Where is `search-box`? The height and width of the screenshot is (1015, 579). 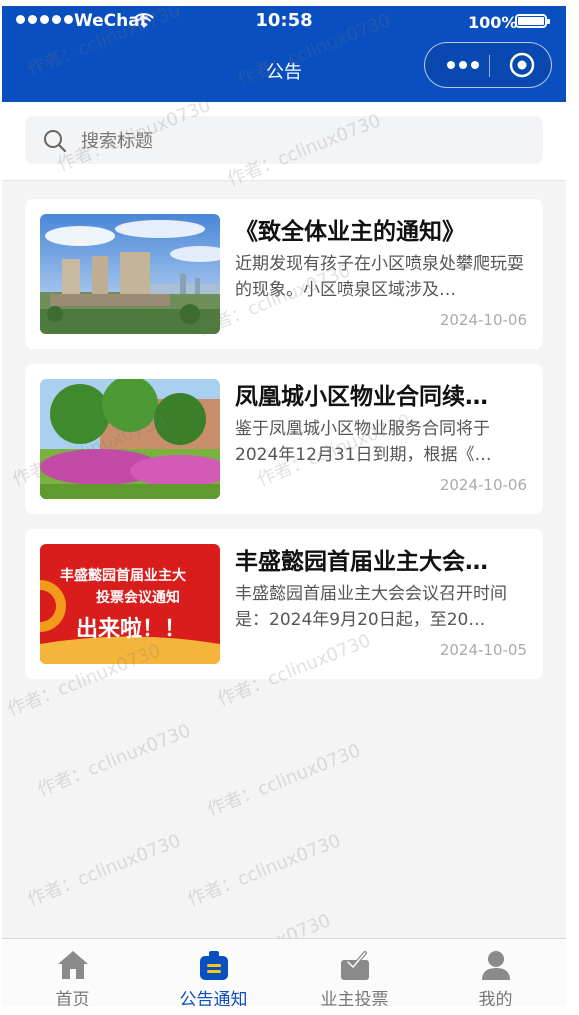 search-box is located at coordinates (284, 141).